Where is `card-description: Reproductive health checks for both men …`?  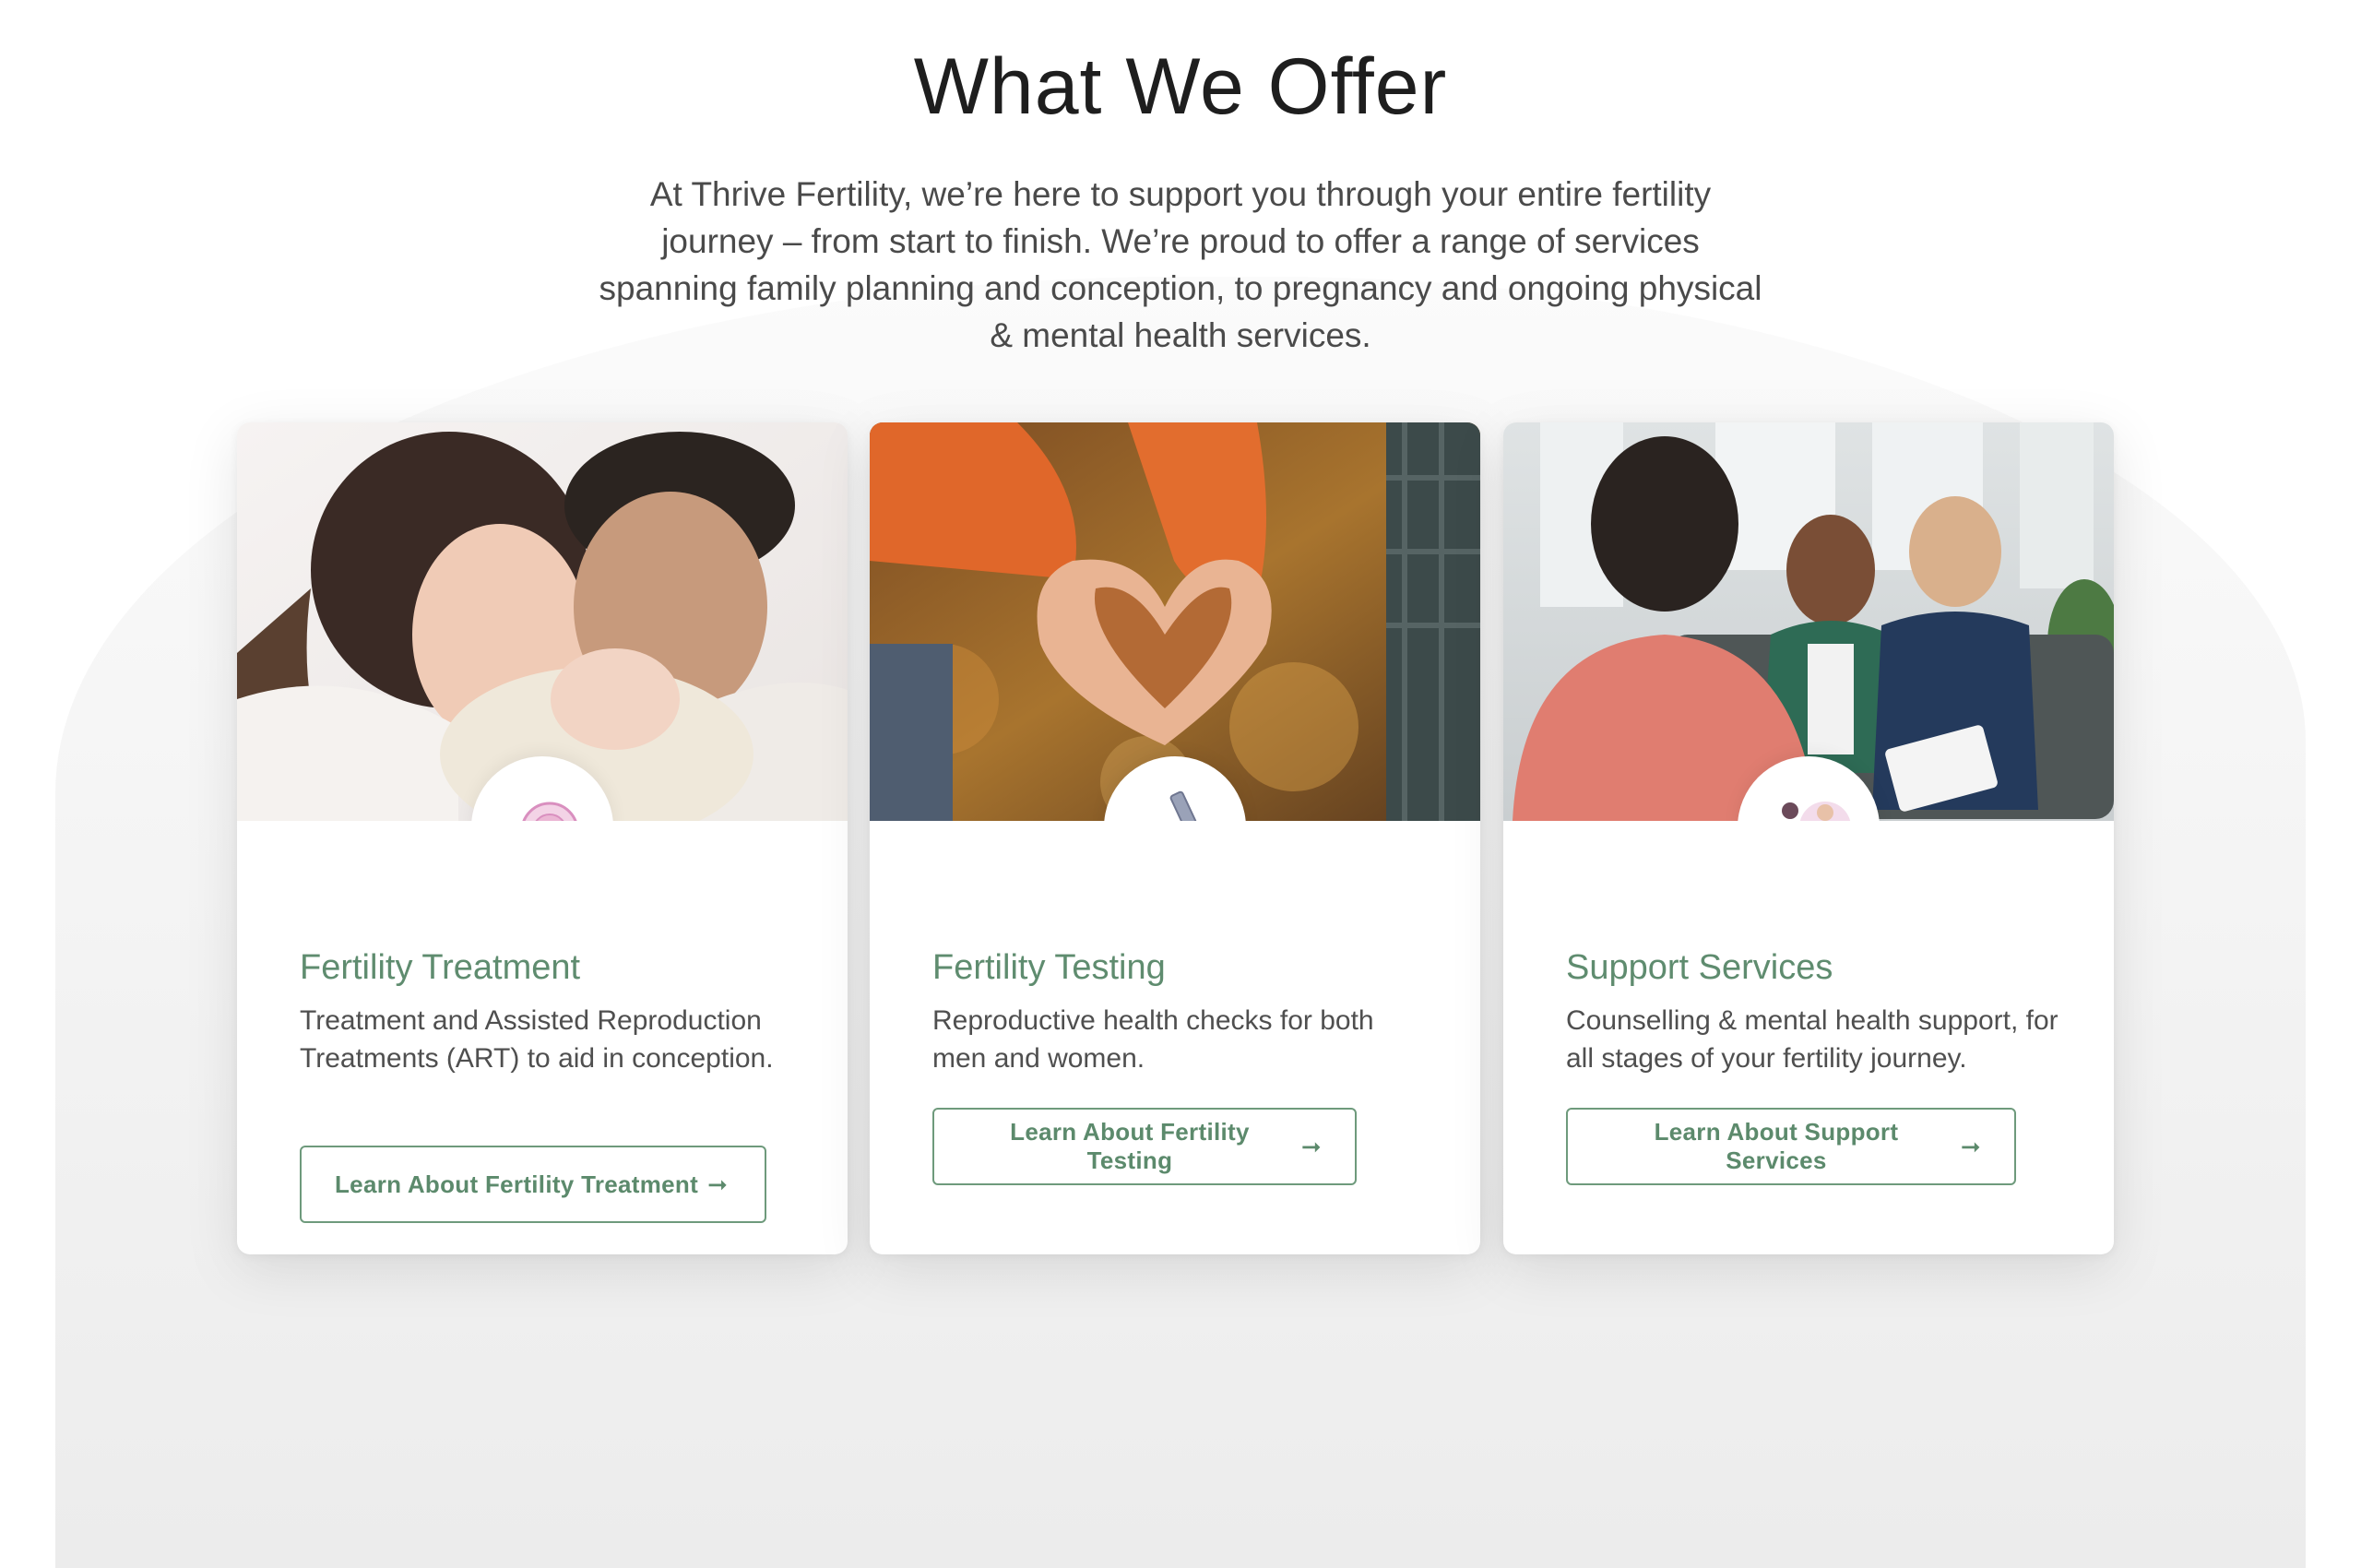
card-description: Reproductive health checks for both men … is located at coordinates (1153, 1039).